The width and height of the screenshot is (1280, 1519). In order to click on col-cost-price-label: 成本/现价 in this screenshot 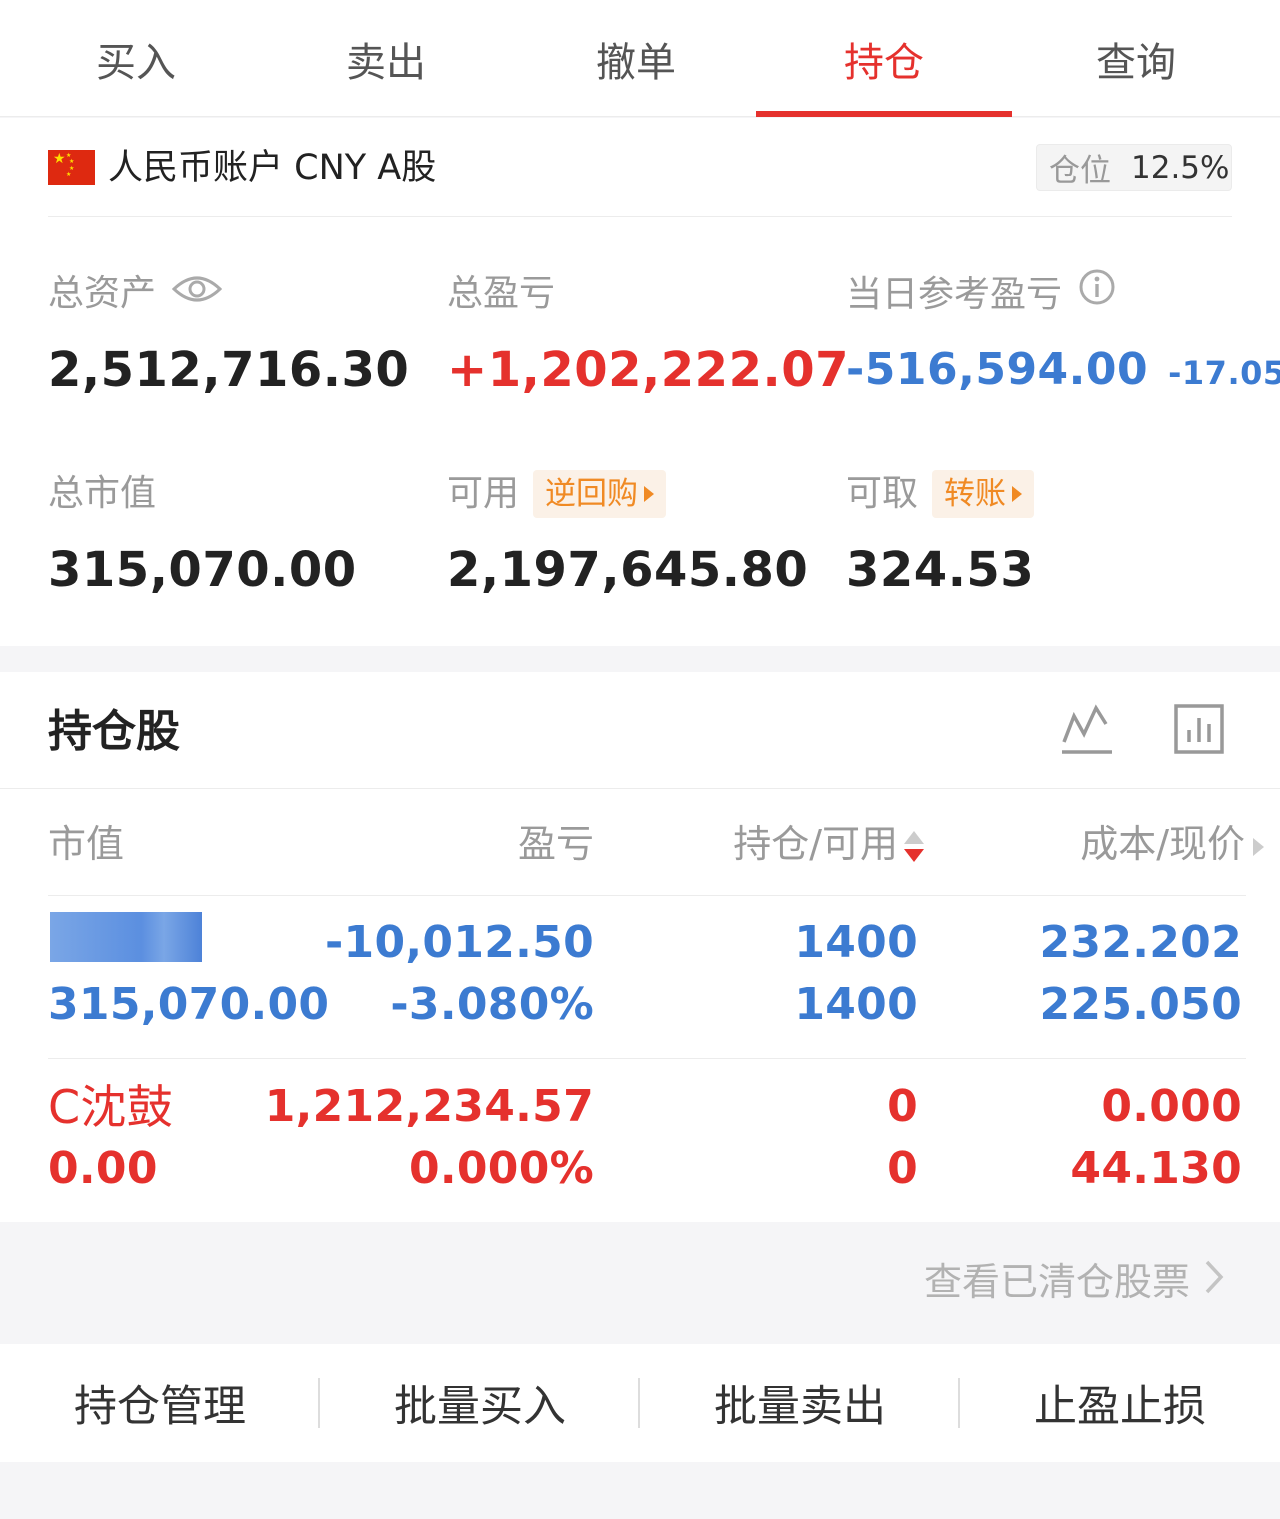, I will do `click(1162, 844)`.